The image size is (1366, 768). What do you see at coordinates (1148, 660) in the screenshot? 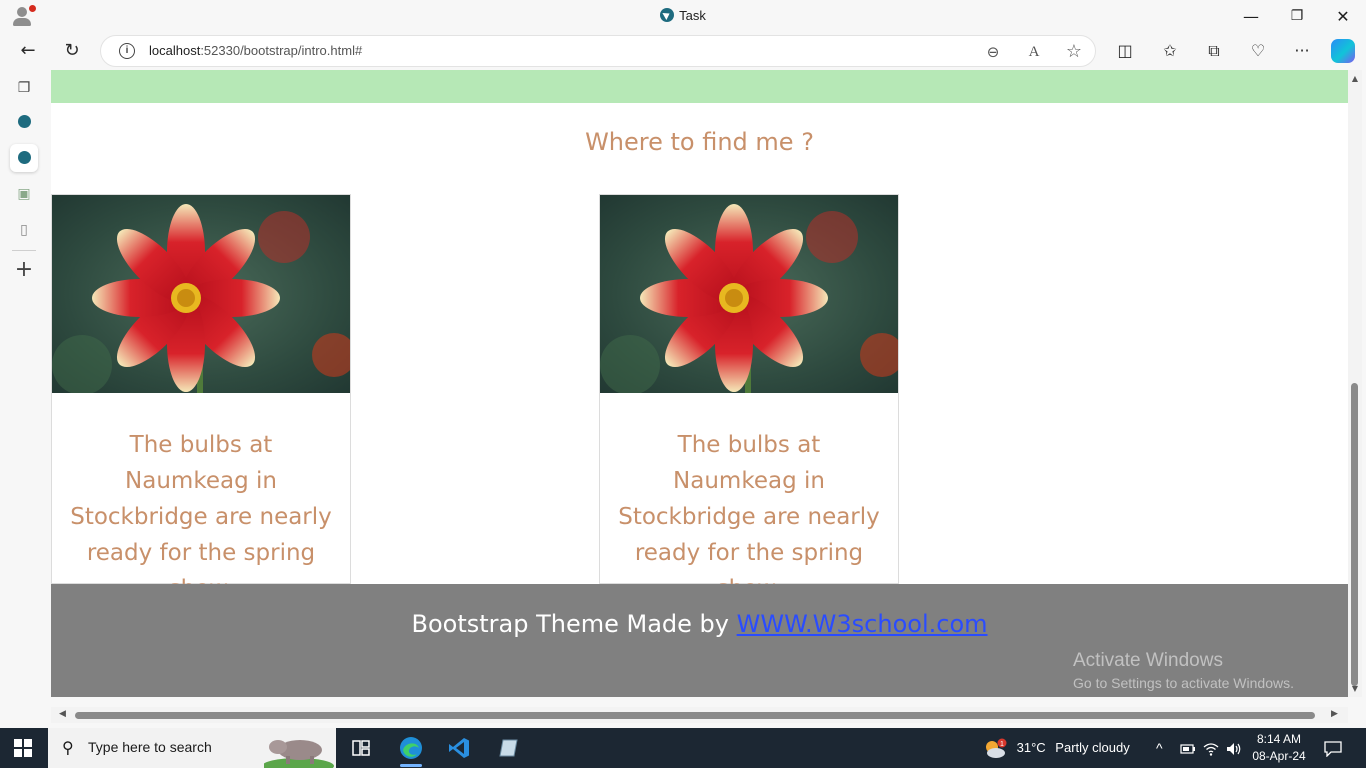
I see `watermark-title: Activate Windows` at bounding box center [1148, 660].